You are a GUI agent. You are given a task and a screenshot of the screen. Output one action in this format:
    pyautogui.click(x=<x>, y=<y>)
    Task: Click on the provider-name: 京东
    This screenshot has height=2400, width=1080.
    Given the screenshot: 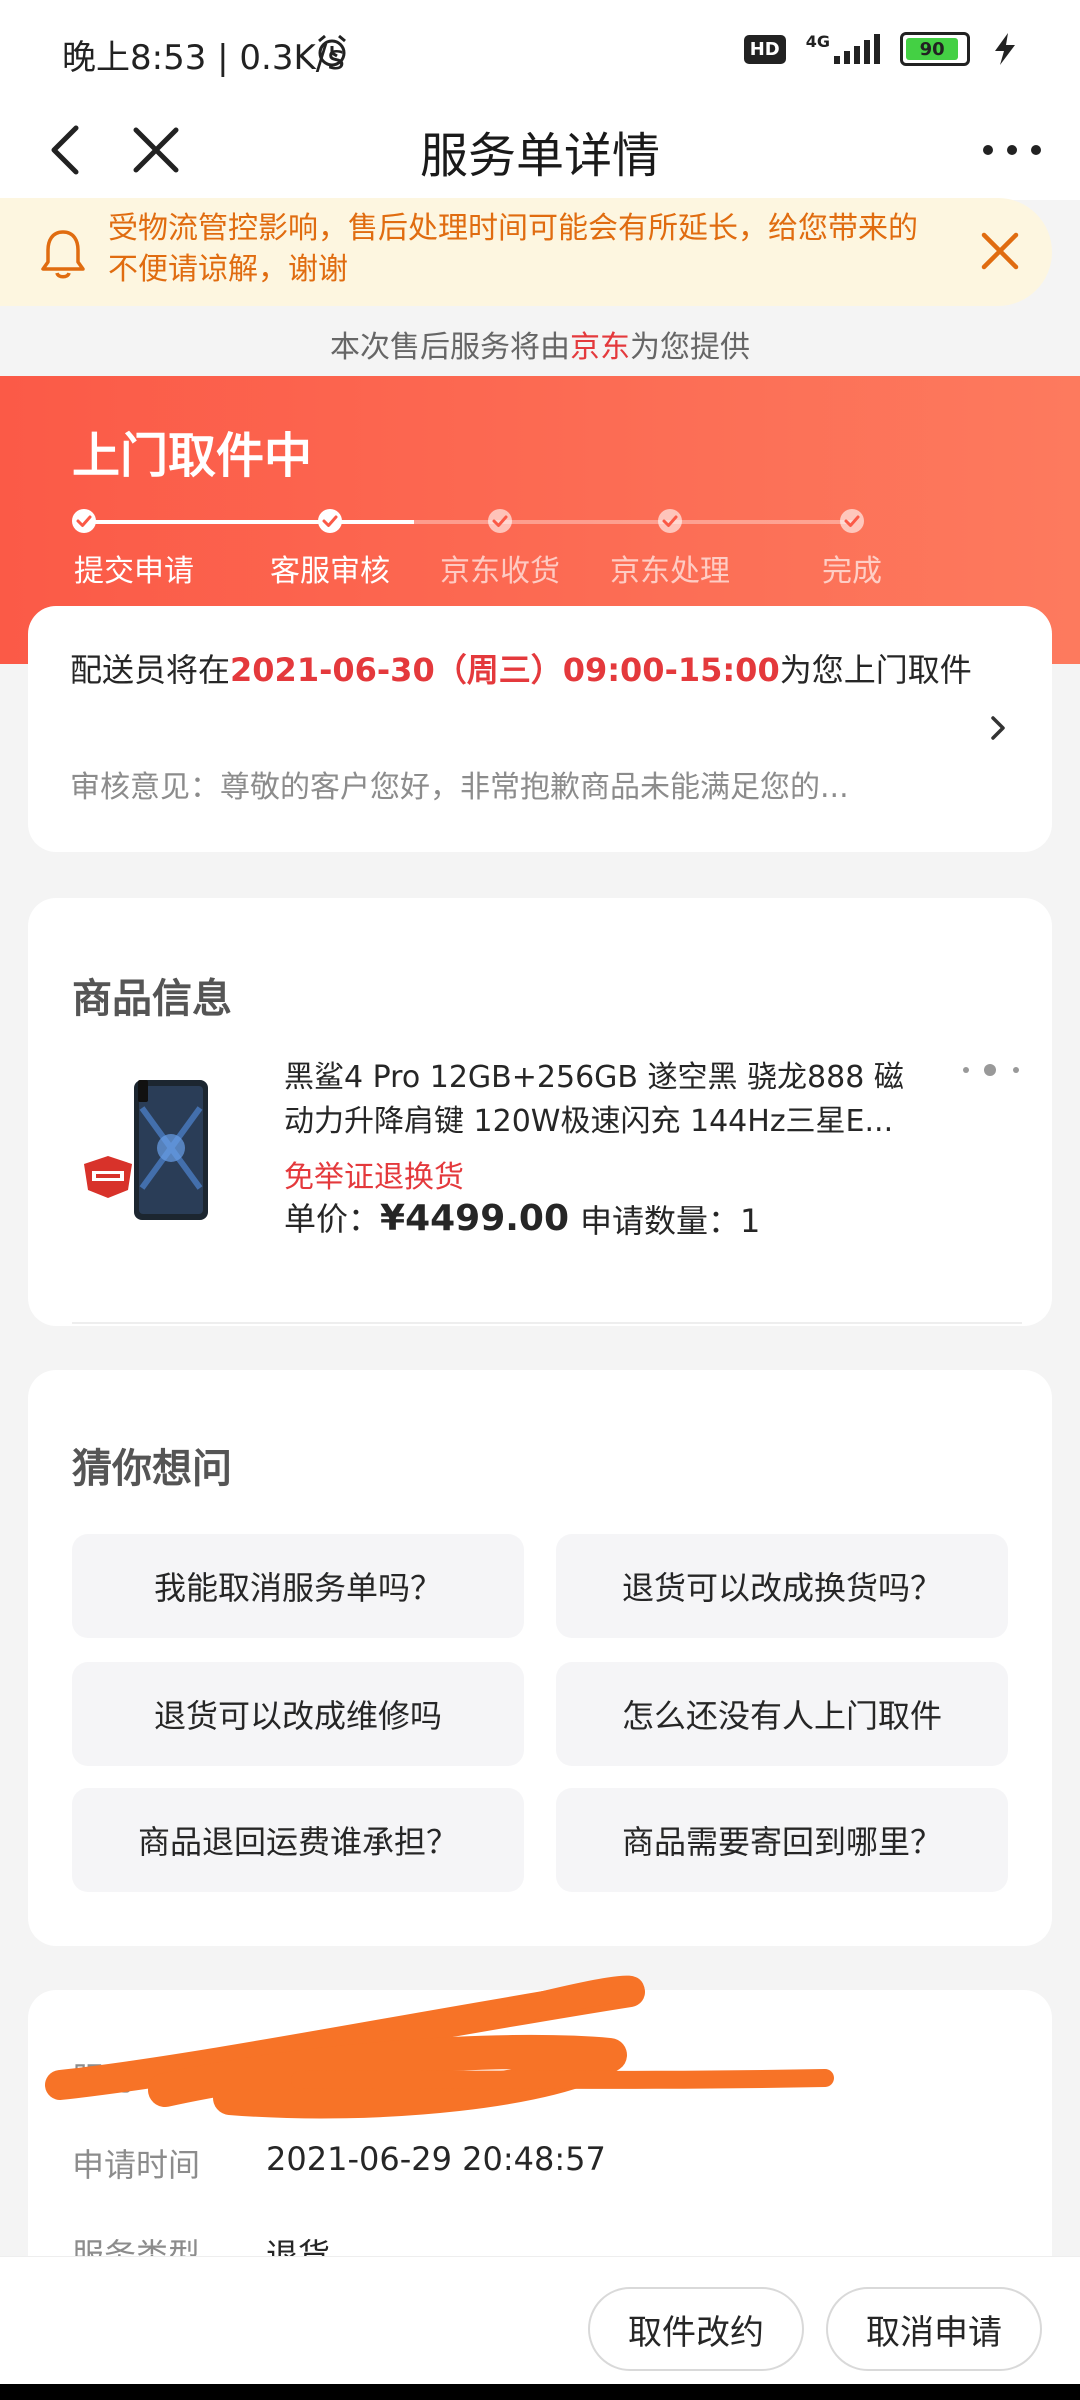 What is the action you would take?
    pyautogui.click(x=600, y=347)
    